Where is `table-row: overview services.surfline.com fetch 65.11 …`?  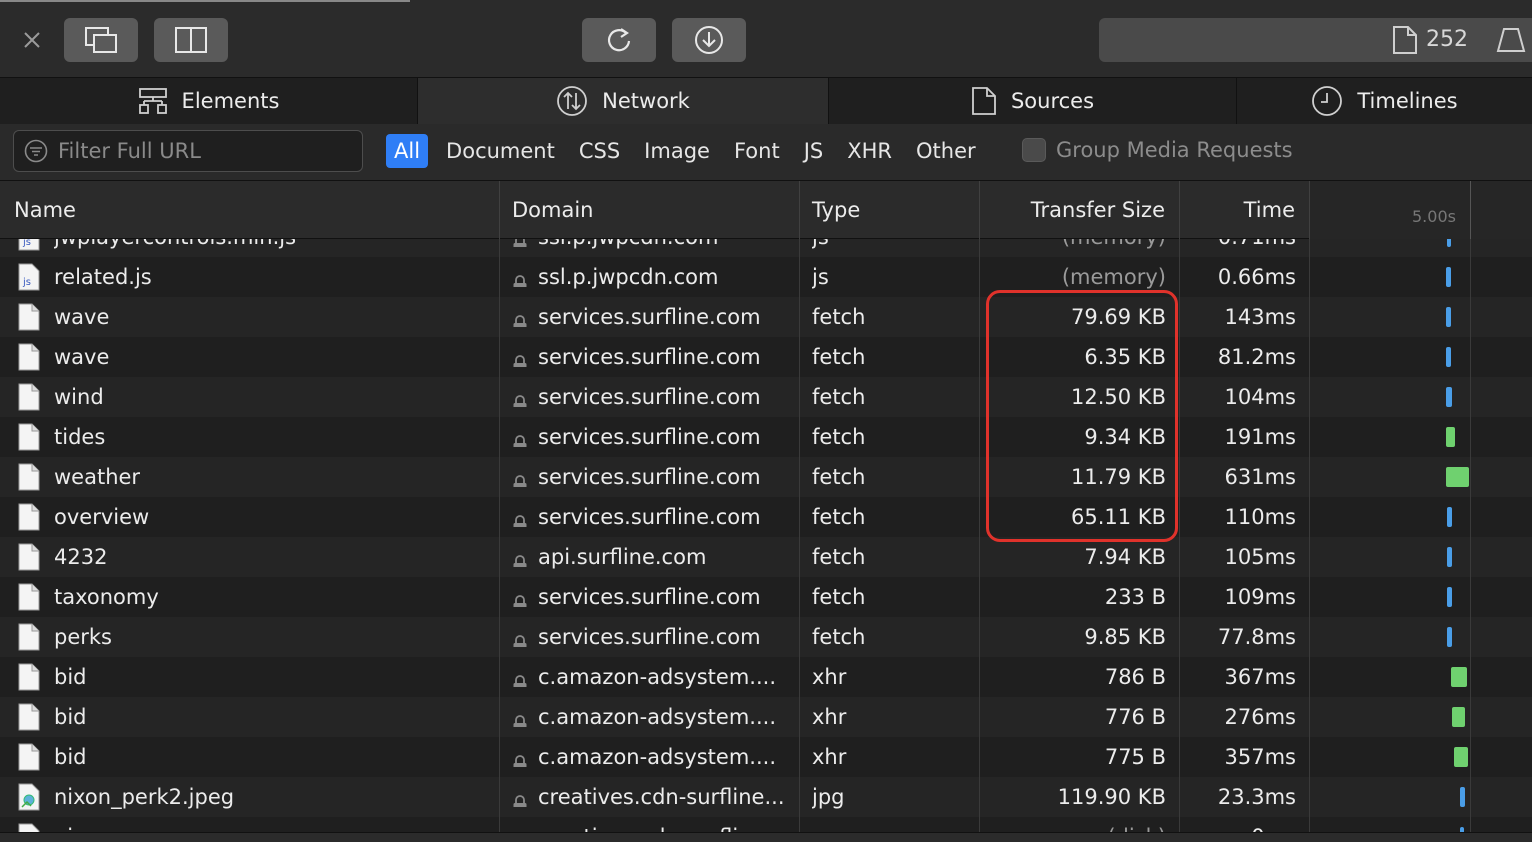
table-row: overview services.surfline.com fetch 65.11 … is located at coordinates (766, 517).